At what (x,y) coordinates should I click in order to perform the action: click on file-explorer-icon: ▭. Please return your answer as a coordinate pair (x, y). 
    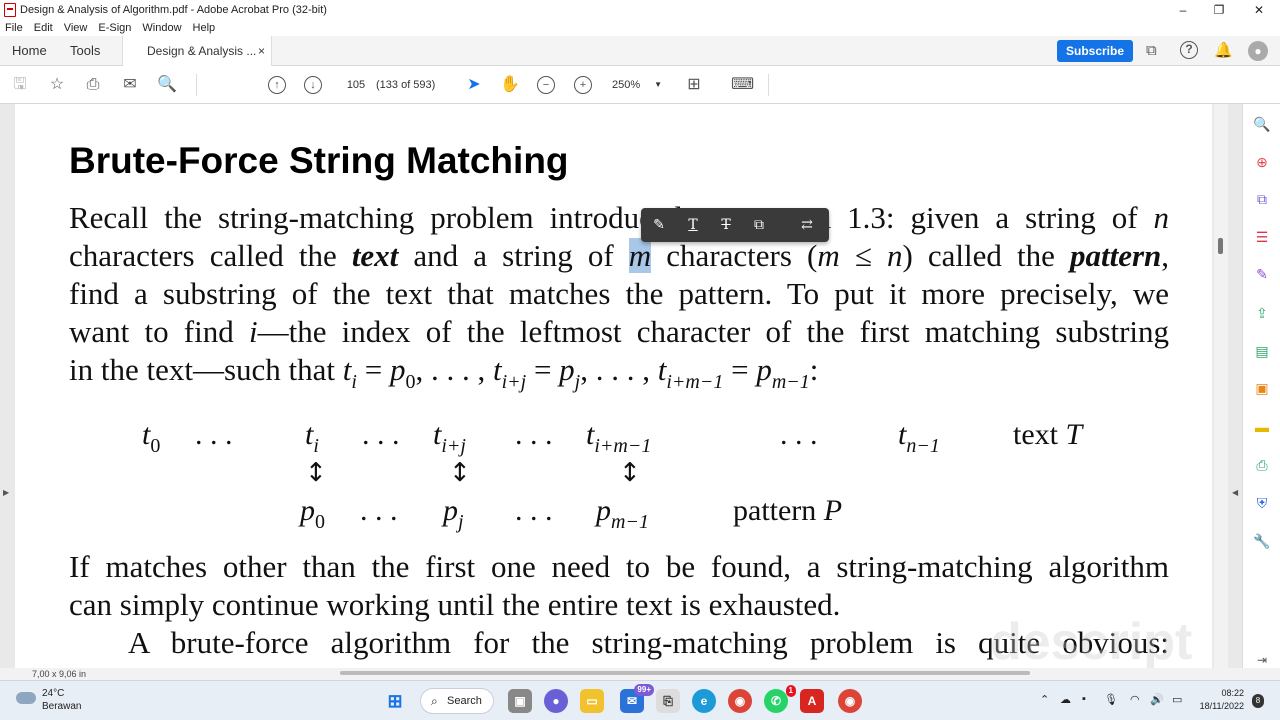
    Looking at the image, I should click on (592, 701).